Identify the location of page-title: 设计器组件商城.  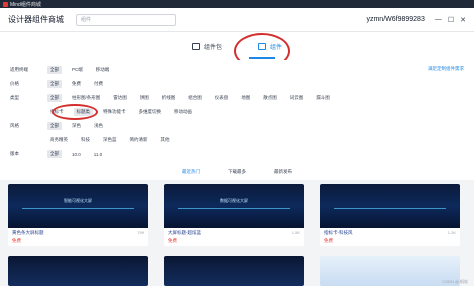
(36, 19).